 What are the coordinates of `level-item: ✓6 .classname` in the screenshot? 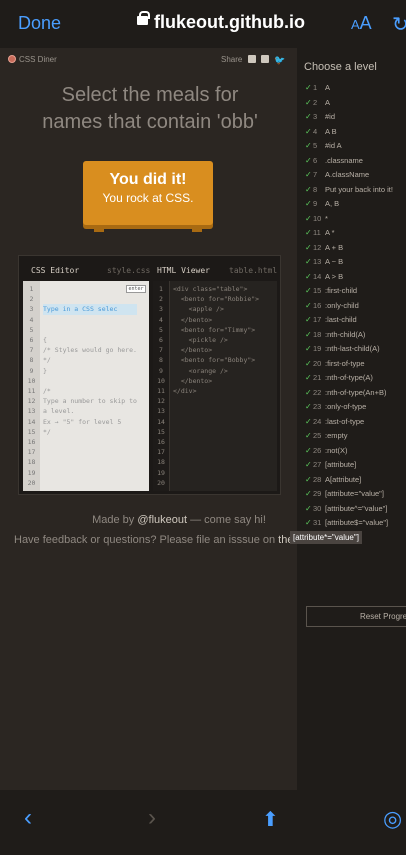 It's located at (355, 163).